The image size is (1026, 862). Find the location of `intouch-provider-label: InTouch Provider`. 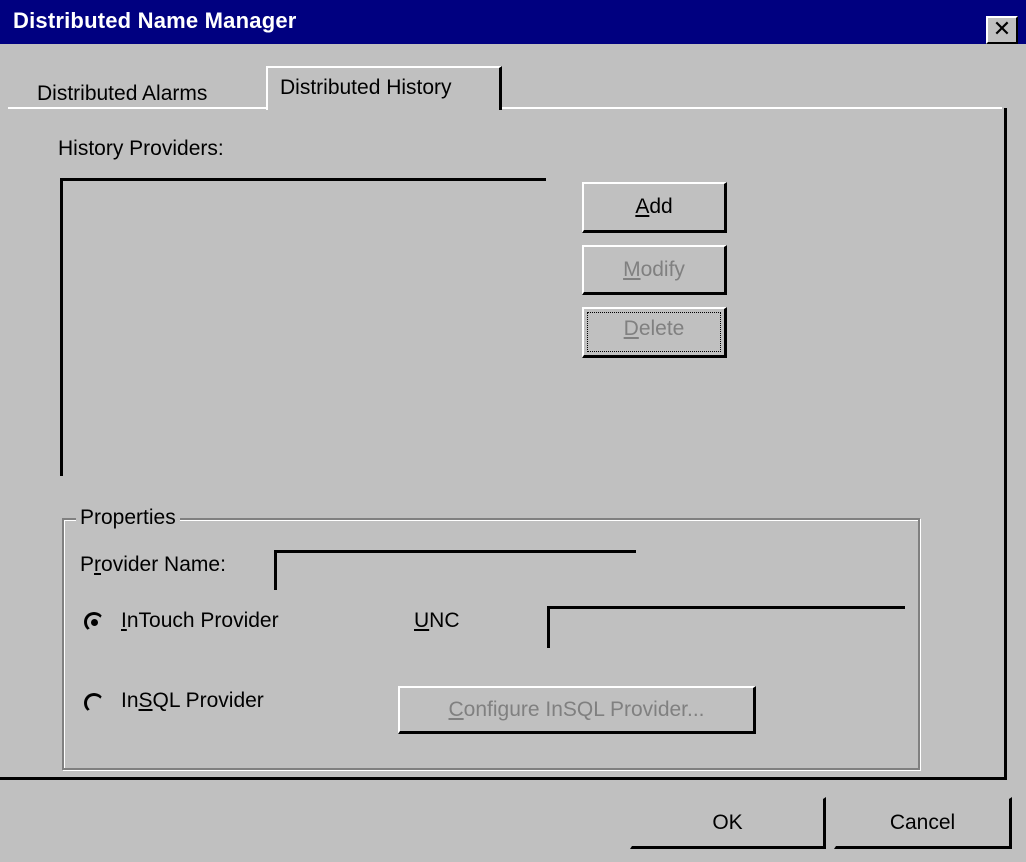

intouch-provider-label: InTouch Provider is located at coordinates (200, 621).